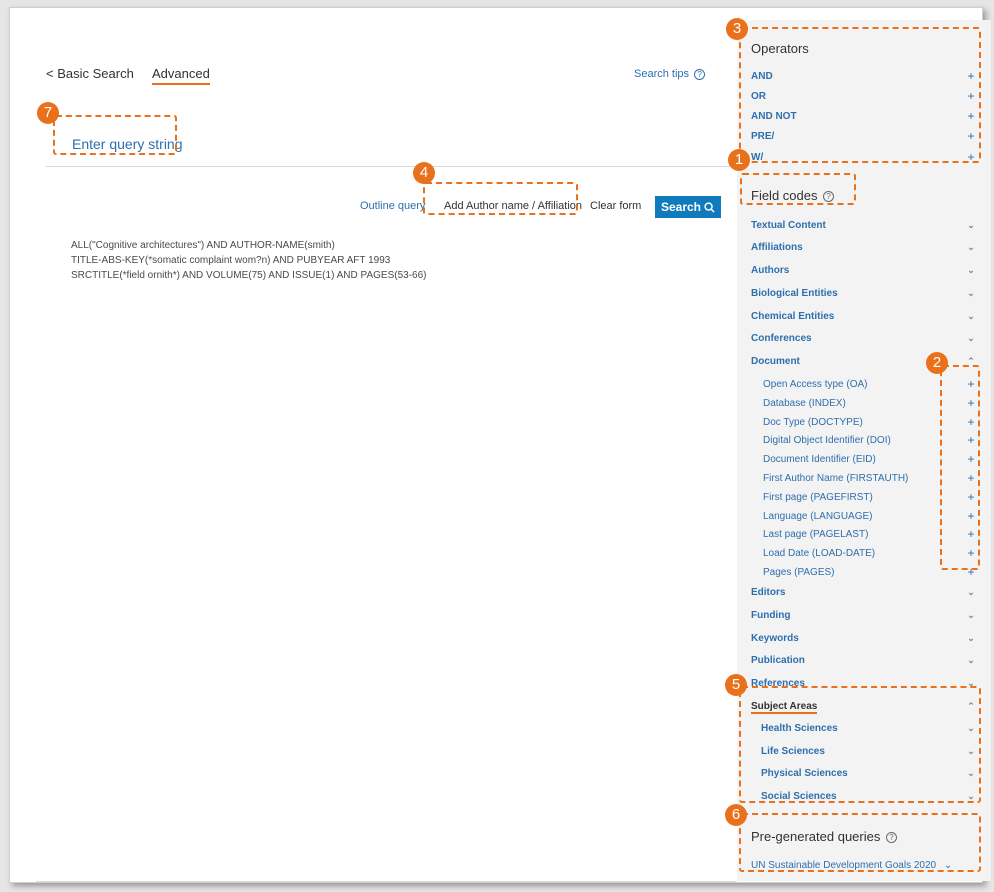 Image resolution: width=994 pixels, height=892 pixels. Describe the element at coordinates (869, 751) in the screenshot. I see `subject-area-item: Life Sciences ⌄` at that location.